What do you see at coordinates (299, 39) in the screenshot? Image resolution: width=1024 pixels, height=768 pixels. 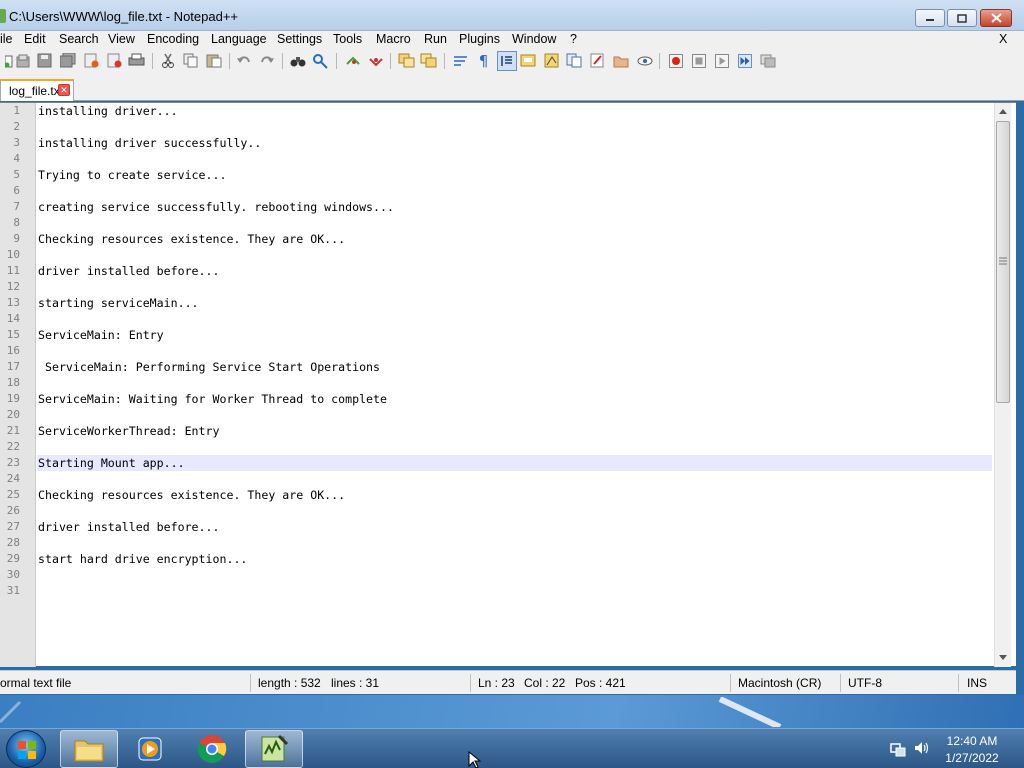 I see `menu-settings: Settings` at bounding box center [299, 39].